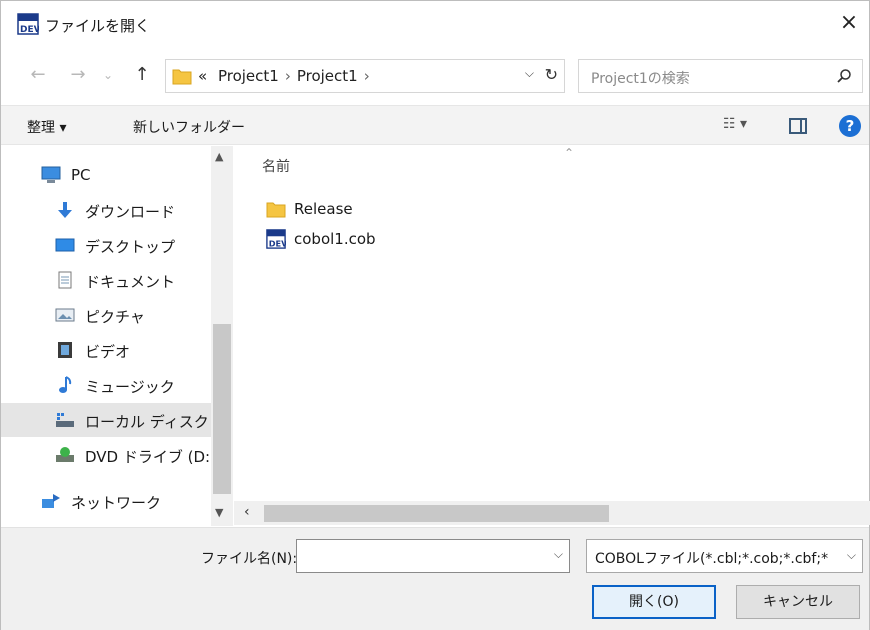 Image resolution: width=870 pixels, height=630 pixels. I want to click on breadcrumb-overflow: «, so click(202, 76).